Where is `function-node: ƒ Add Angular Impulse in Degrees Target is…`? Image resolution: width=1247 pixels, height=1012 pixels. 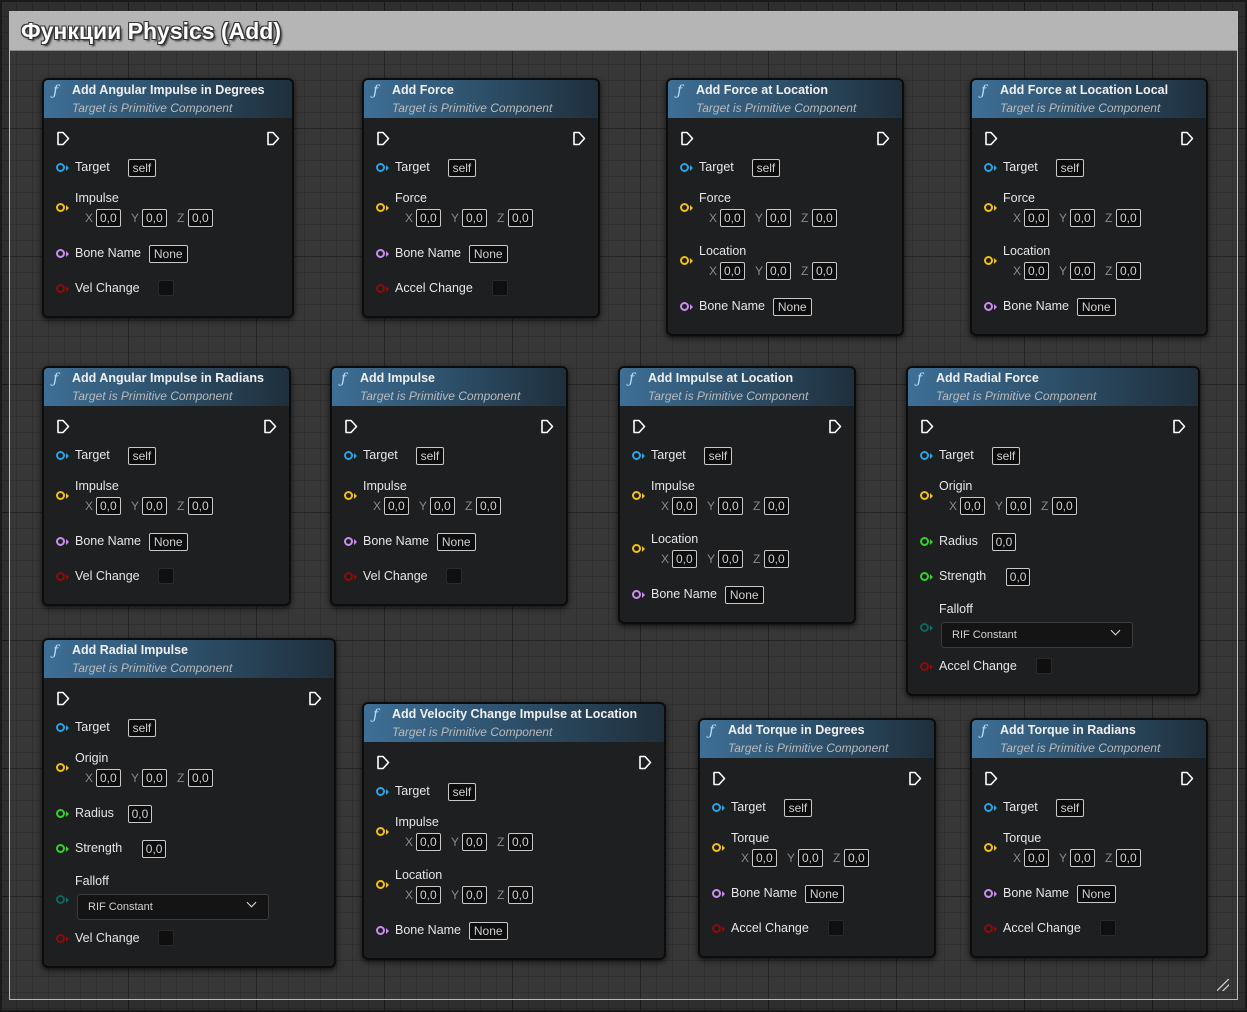 function-node: ƒ Add Angular Impulse in Degrees Target is… is located at coordinates (168, 198).